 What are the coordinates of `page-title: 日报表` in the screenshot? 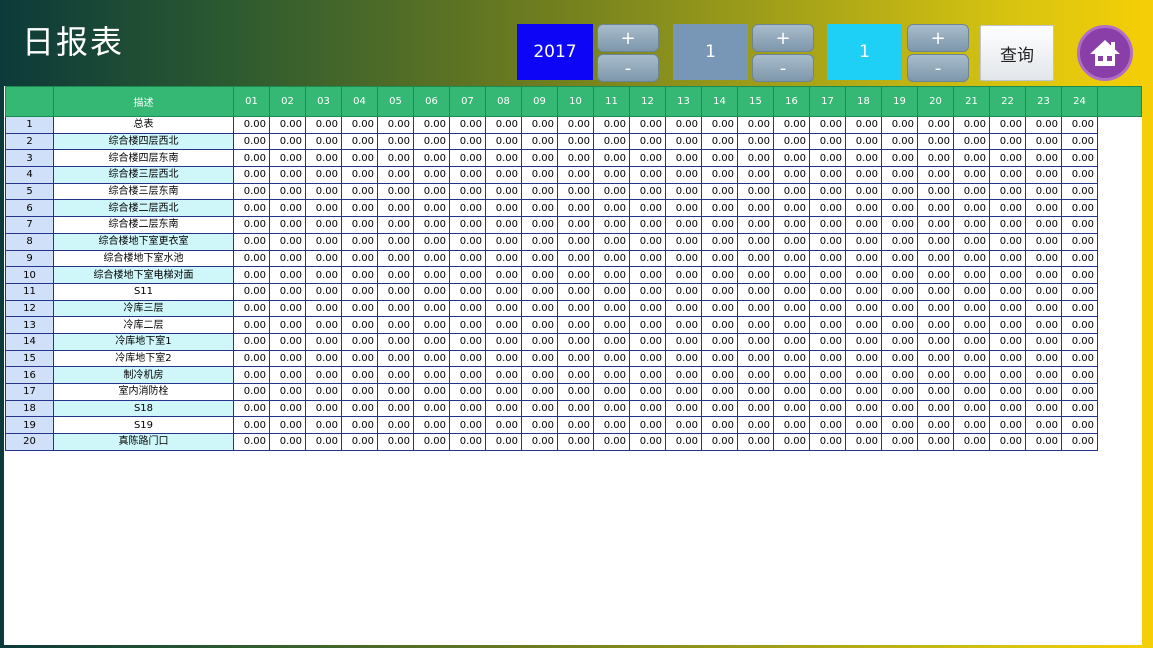 It's located at (73, 42).